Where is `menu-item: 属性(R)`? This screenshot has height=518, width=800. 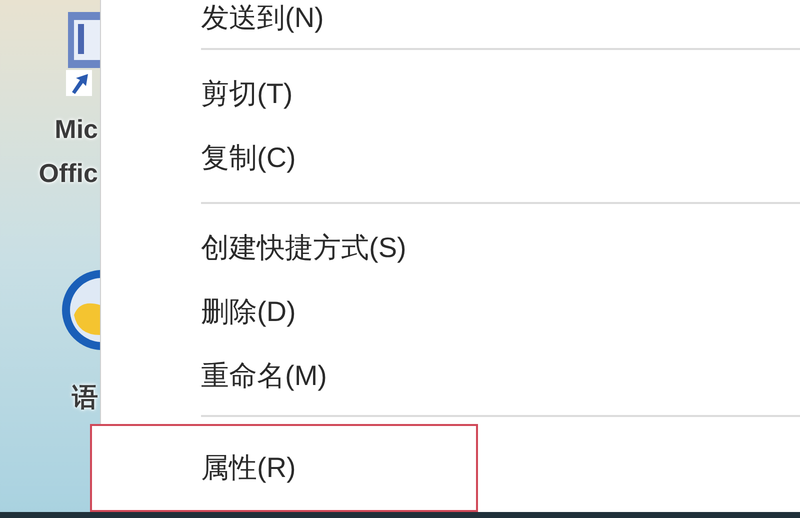 menu-item: 属性(R) is located at coordinates (284, 468).